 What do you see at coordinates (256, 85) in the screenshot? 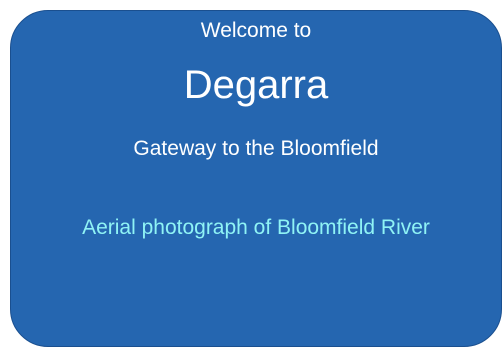
I see `town-name-heading: Degarra` at bounding box center [256, 85].